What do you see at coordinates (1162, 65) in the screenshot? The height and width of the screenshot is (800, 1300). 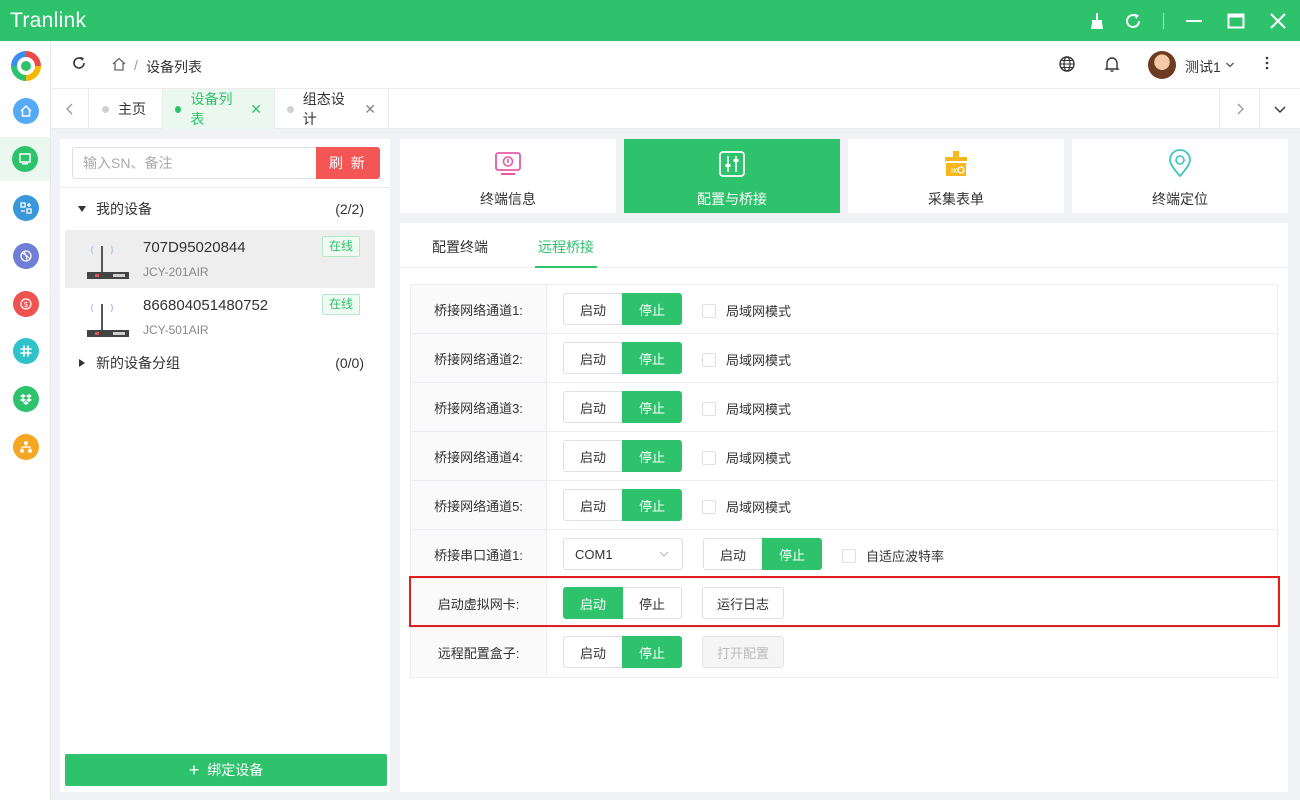 I see `avatar` at bounding box center [1162, 65].